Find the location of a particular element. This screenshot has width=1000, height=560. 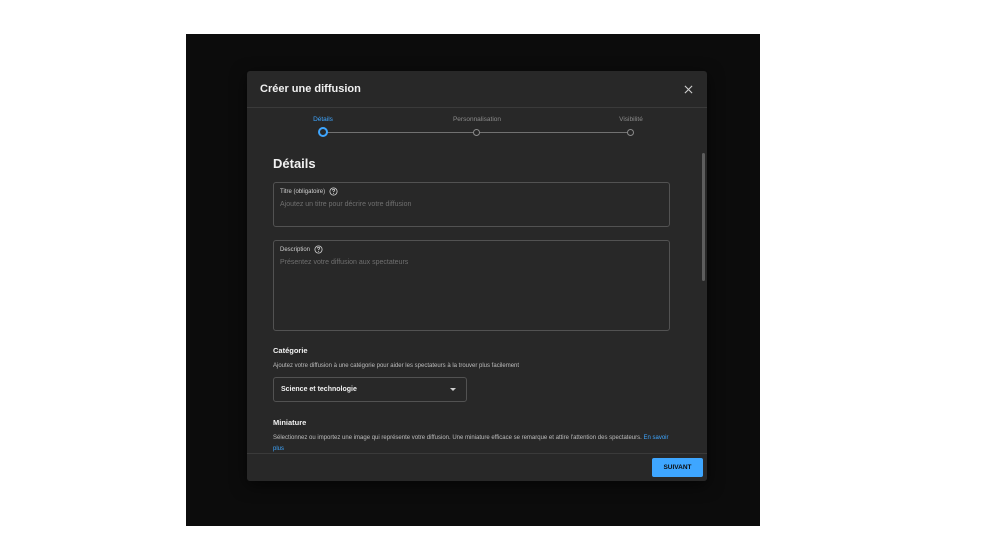

scrollbar-thumb is located at coordinates (703, 217).